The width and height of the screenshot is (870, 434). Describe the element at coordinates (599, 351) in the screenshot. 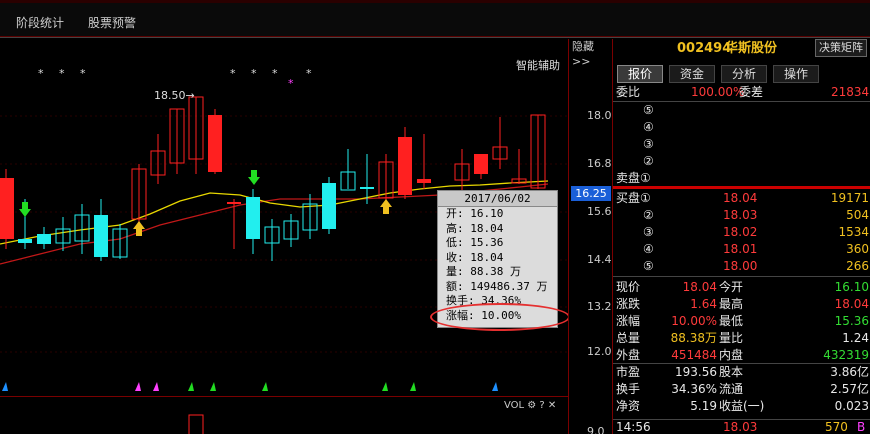

I see `price-tick: 12.0` at that location.